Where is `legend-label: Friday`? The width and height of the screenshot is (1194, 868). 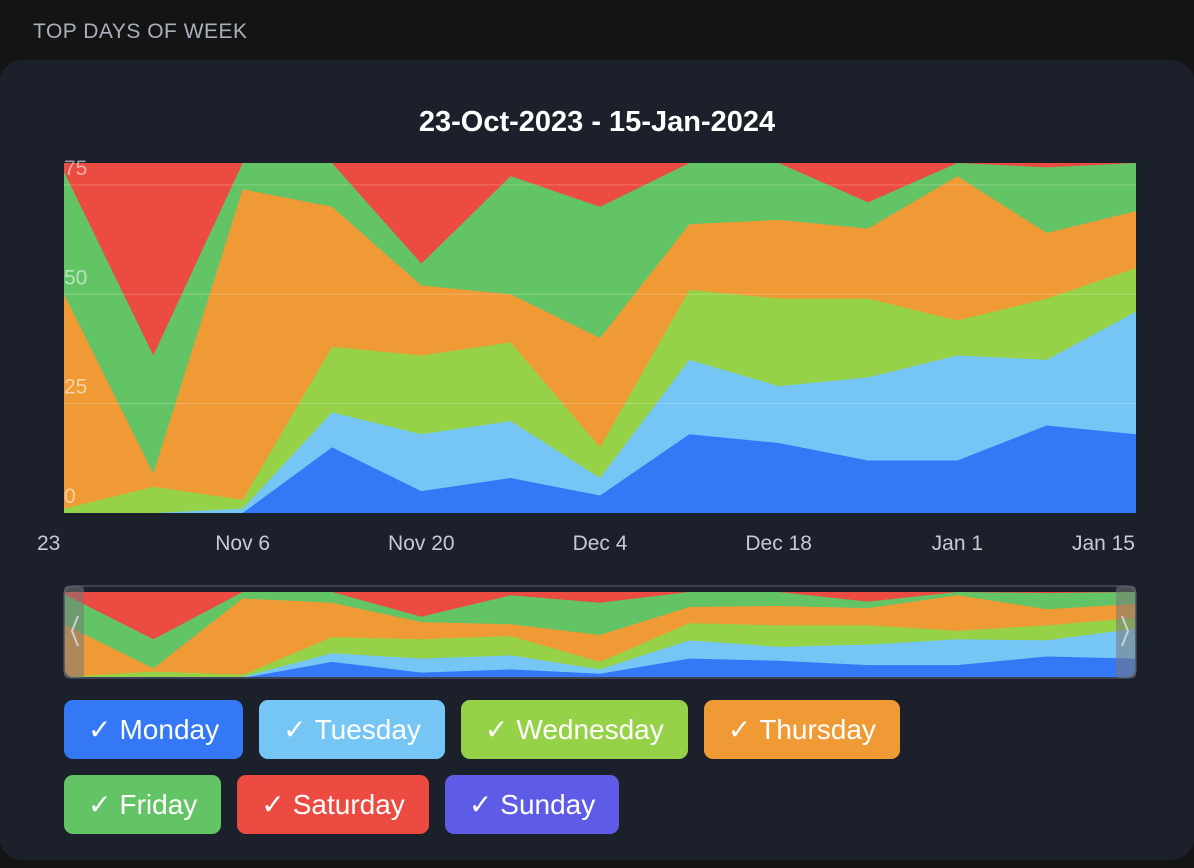
legend-label: Friday is located at coordinates (158, 804).